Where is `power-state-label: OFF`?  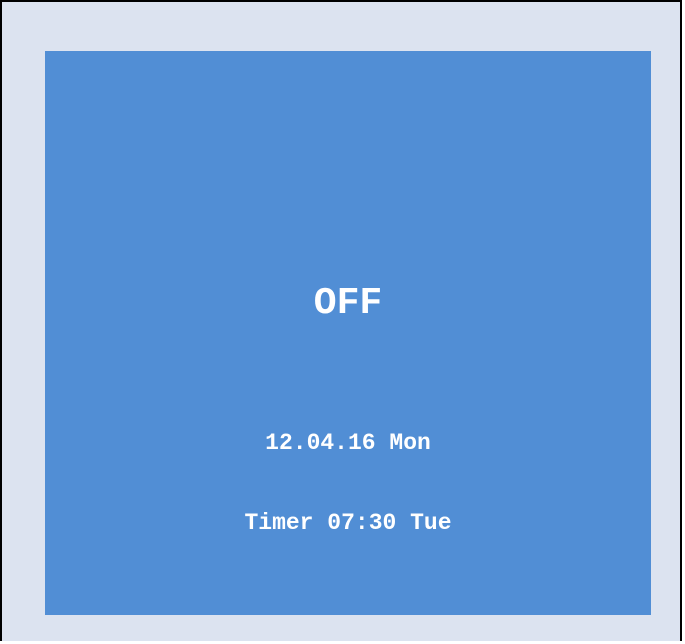 power-state-label: OFF is located at coordinates (348, 303).